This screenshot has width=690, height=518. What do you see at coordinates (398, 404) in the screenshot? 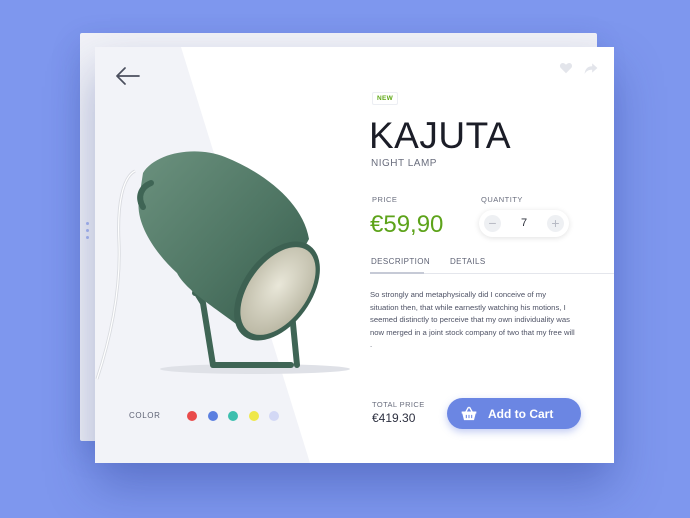
I see `total-price-label: TOTAL PRICE` at bounding box center [398, 404].